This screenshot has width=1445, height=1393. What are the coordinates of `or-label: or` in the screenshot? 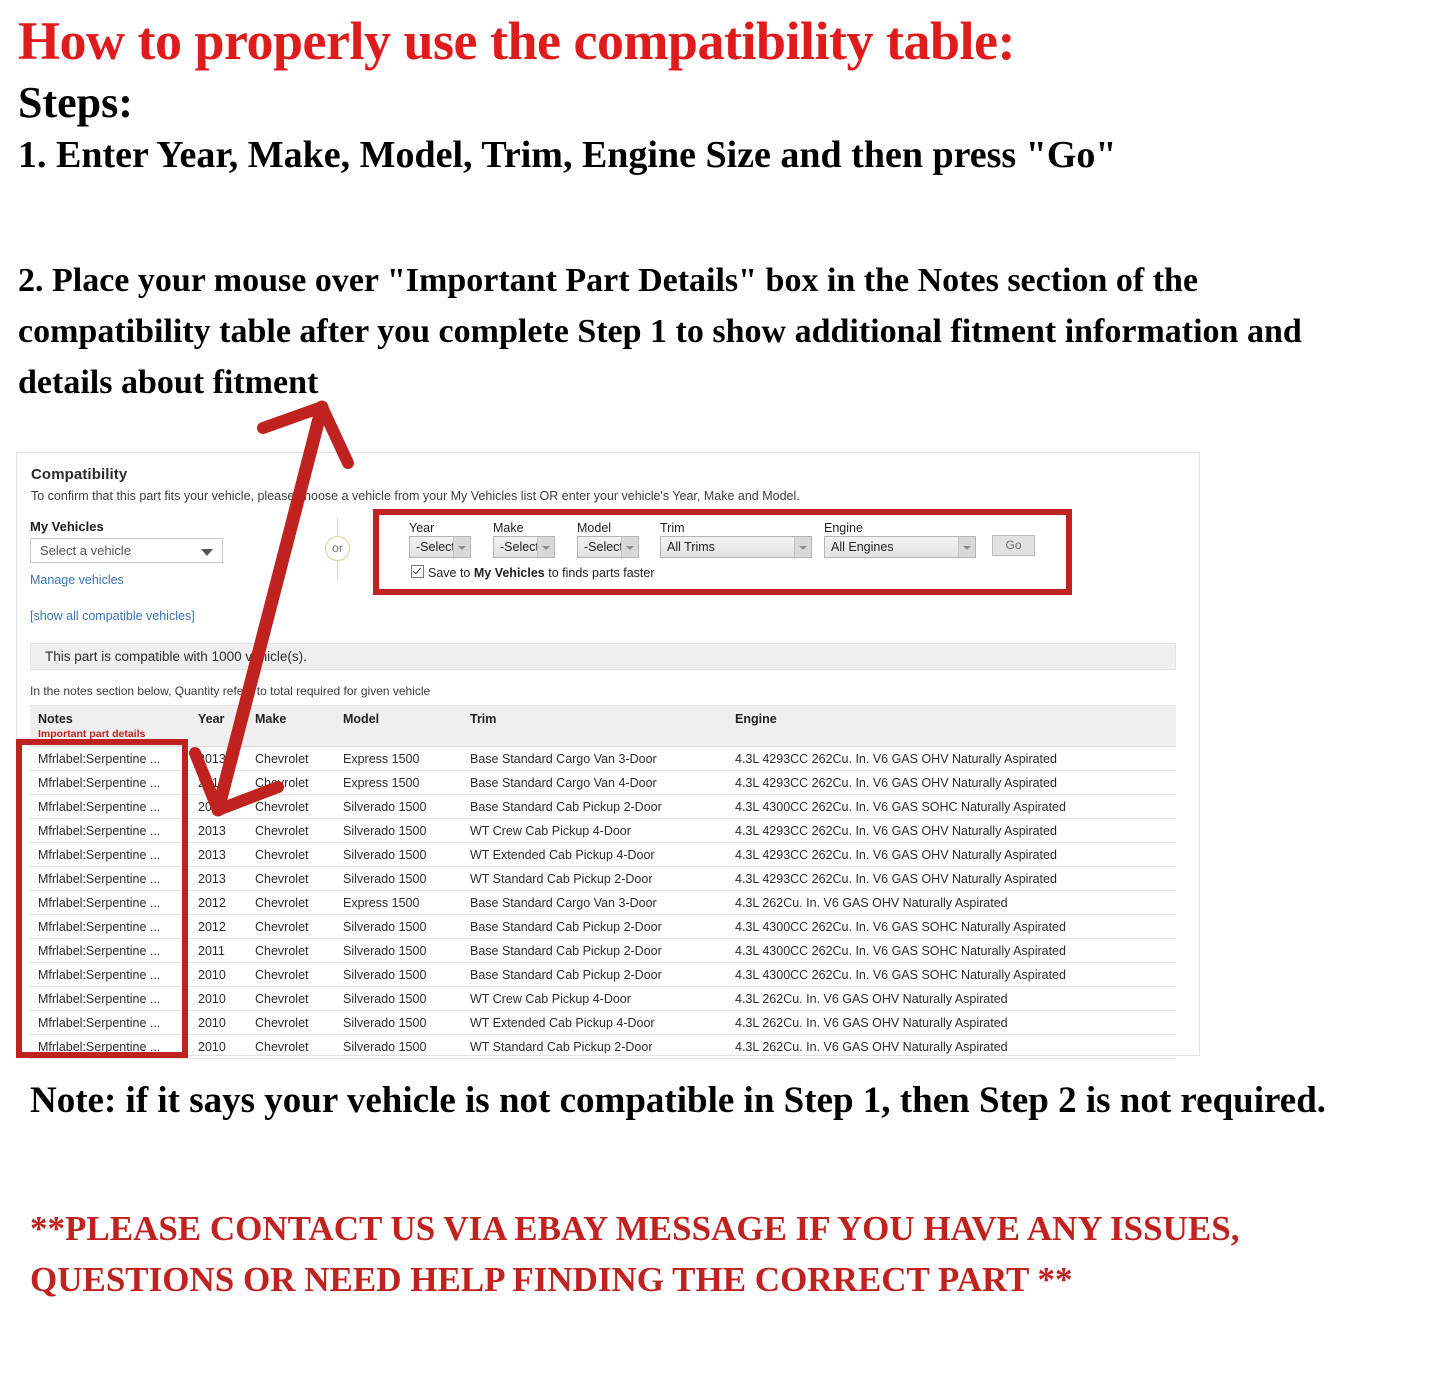 It's located at (337, 548).